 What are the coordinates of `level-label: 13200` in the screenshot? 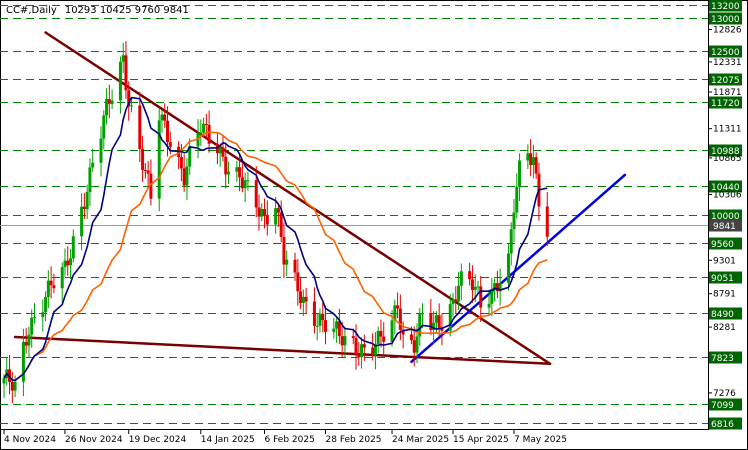 It's located at (725, 7).